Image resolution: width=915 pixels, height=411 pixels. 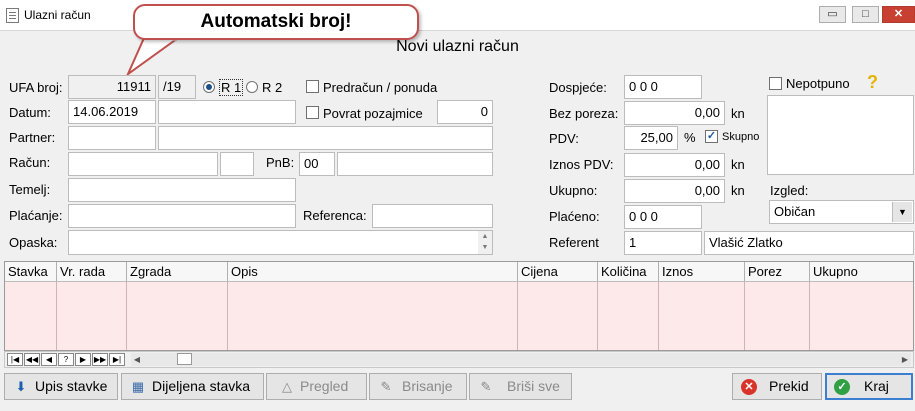 What do you see at coordinates (227, 112) in the screenshot?
I see `datum-extra-field` at bounding box center [227, 112].